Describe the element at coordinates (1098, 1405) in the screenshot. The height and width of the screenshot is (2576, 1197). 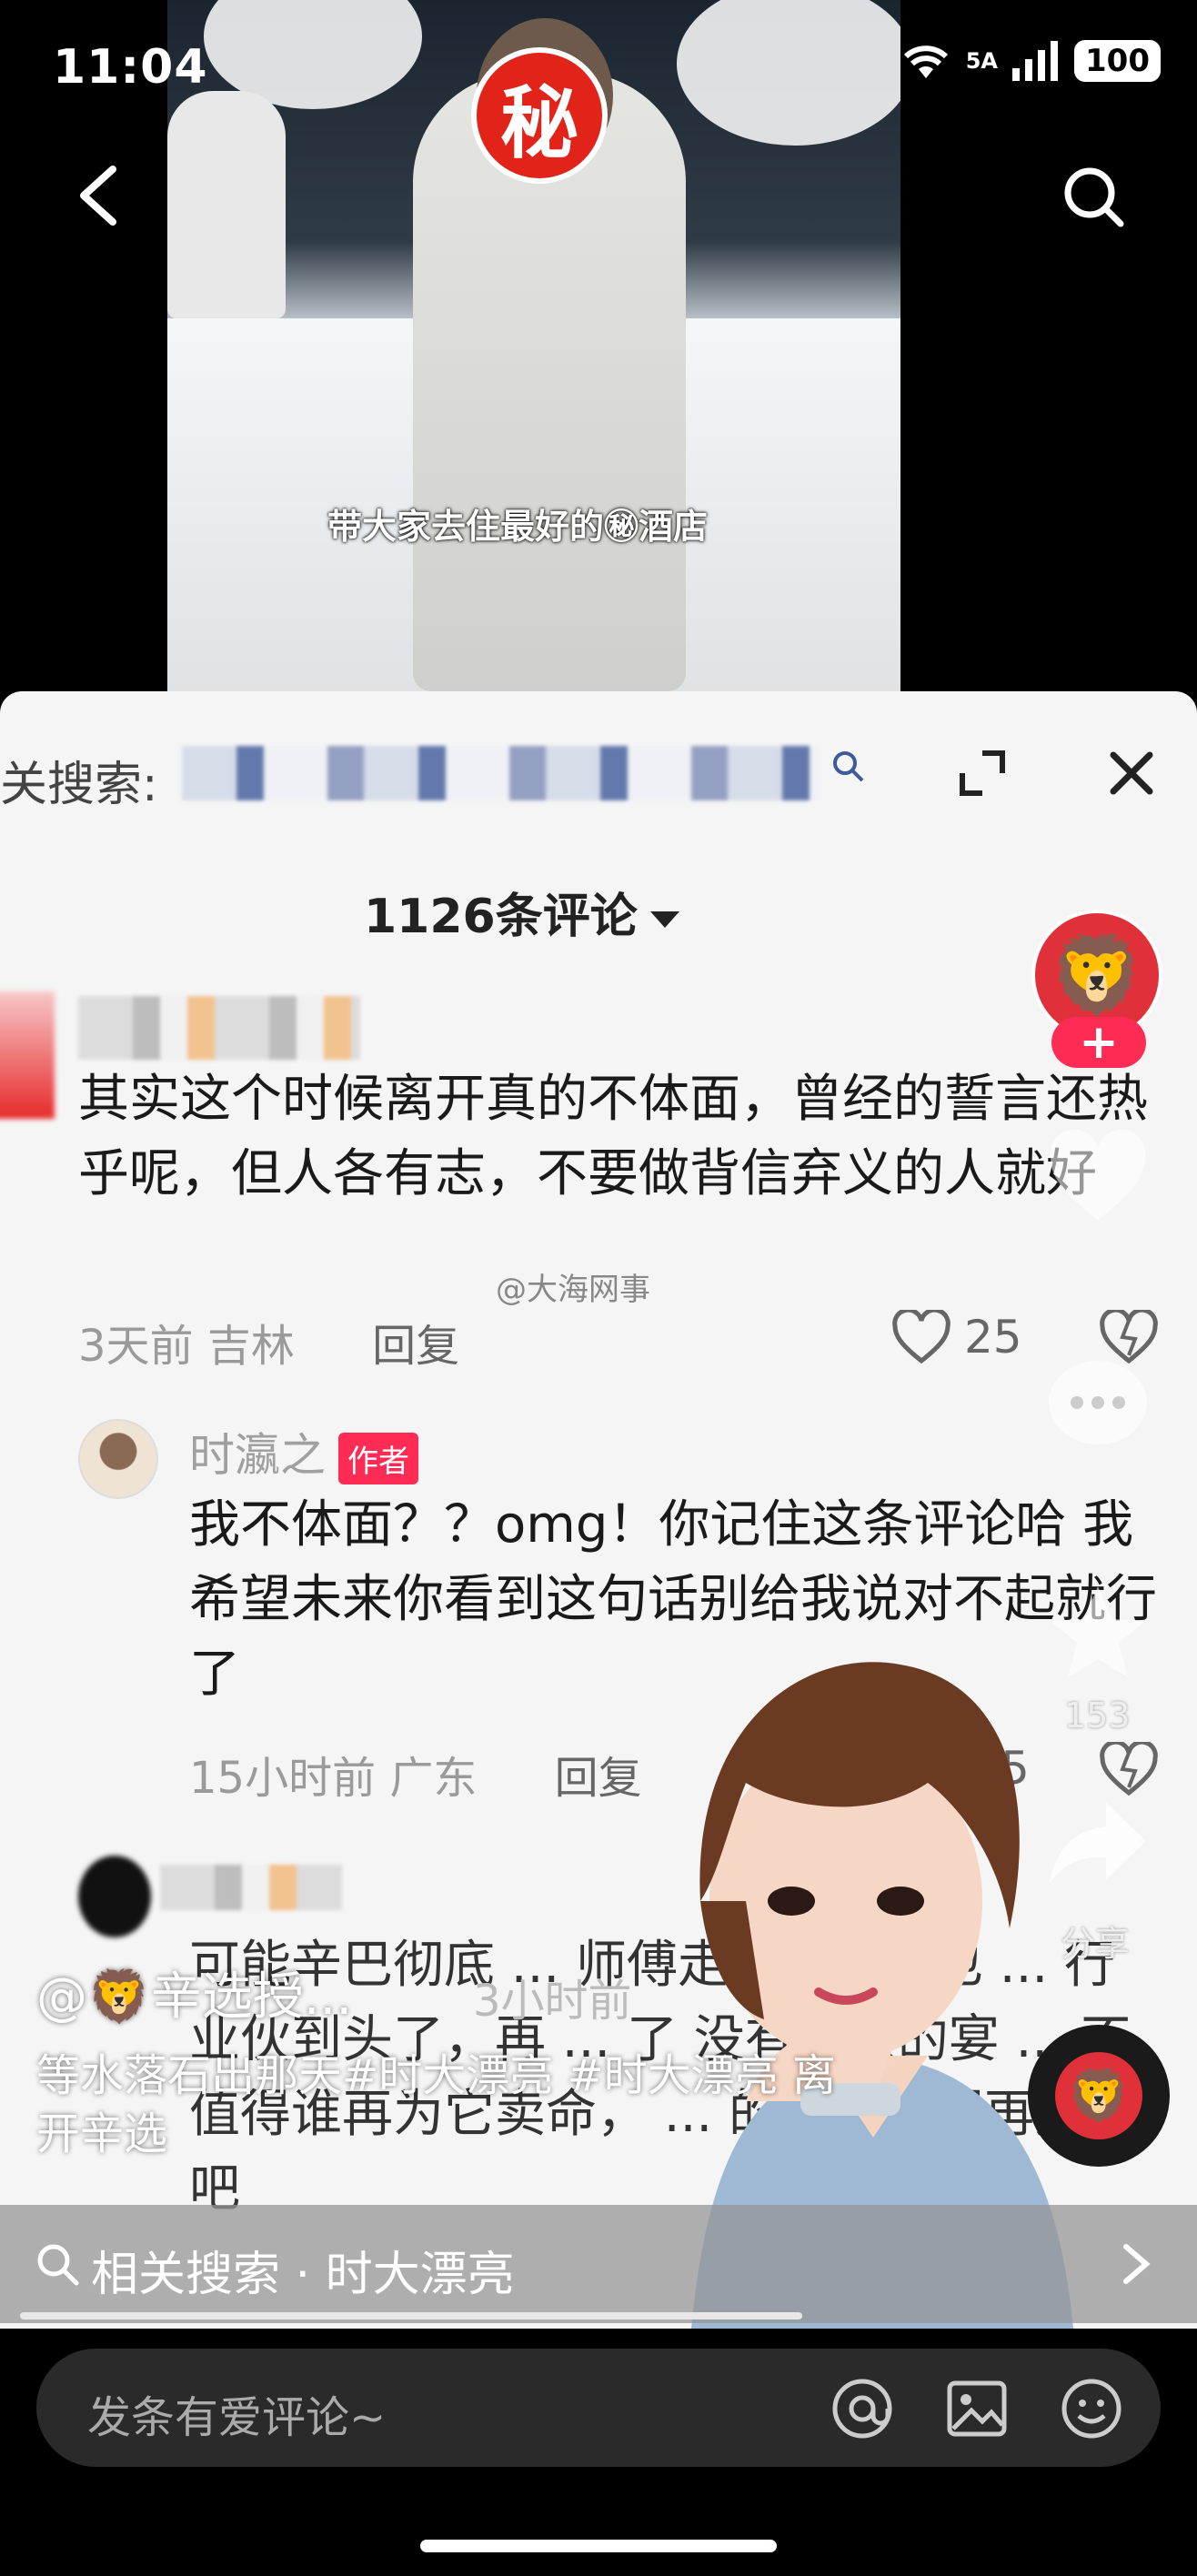
I see `comment-icon` at that location.